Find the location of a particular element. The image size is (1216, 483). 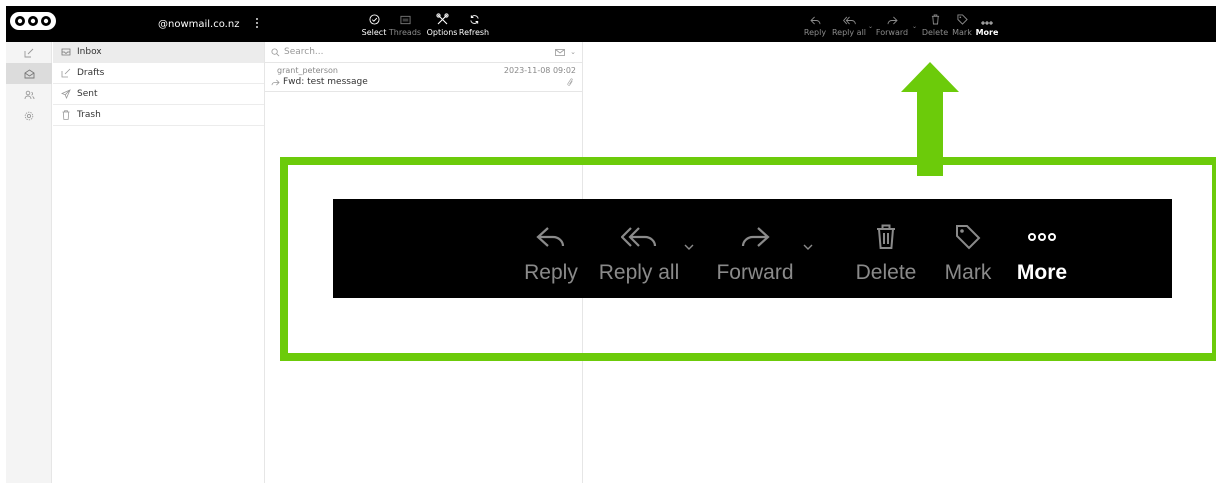

forward-button: Forward is located at coordinates (892, 24).